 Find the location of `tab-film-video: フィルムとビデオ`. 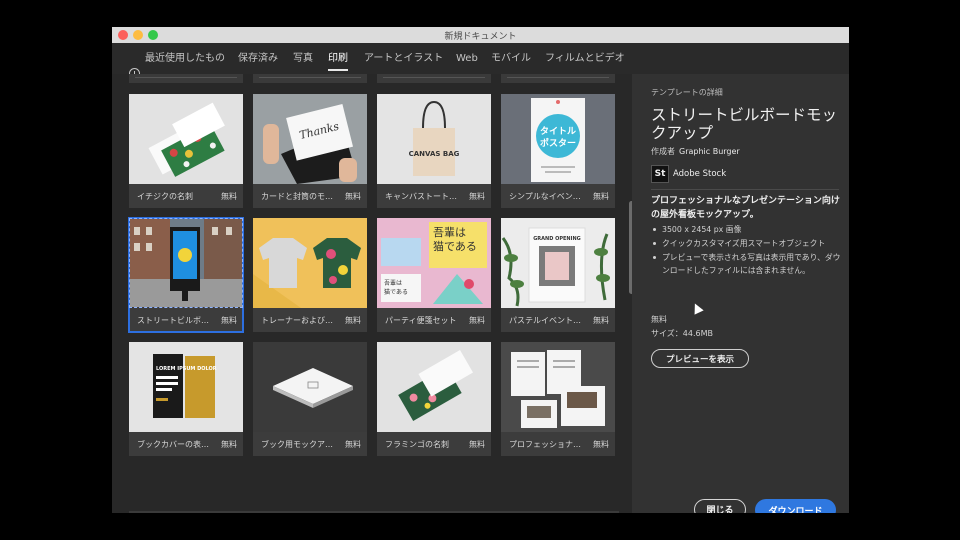

tab-film-video: フィルムとビデオ is located at coordinates (585, 58).